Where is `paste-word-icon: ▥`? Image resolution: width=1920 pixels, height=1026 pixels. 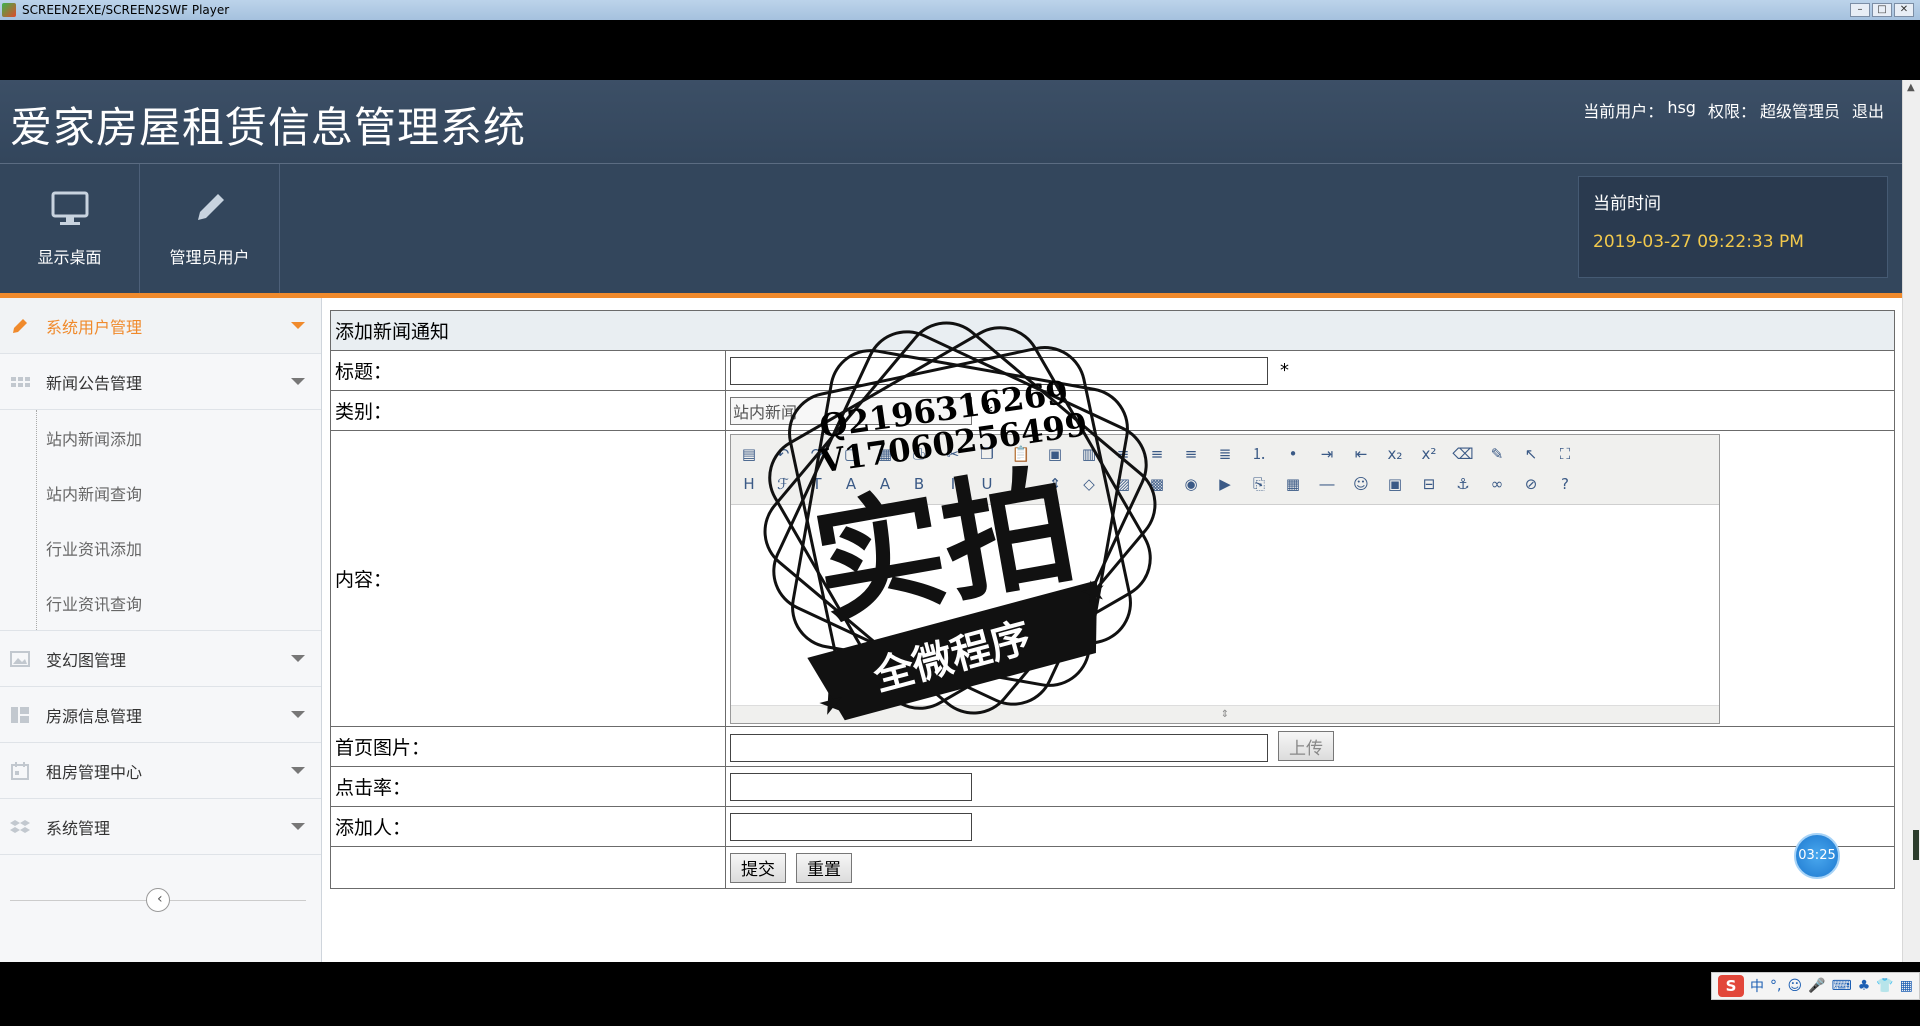
paste-word-icon: ▥ is located at coordinates (1089, 454).